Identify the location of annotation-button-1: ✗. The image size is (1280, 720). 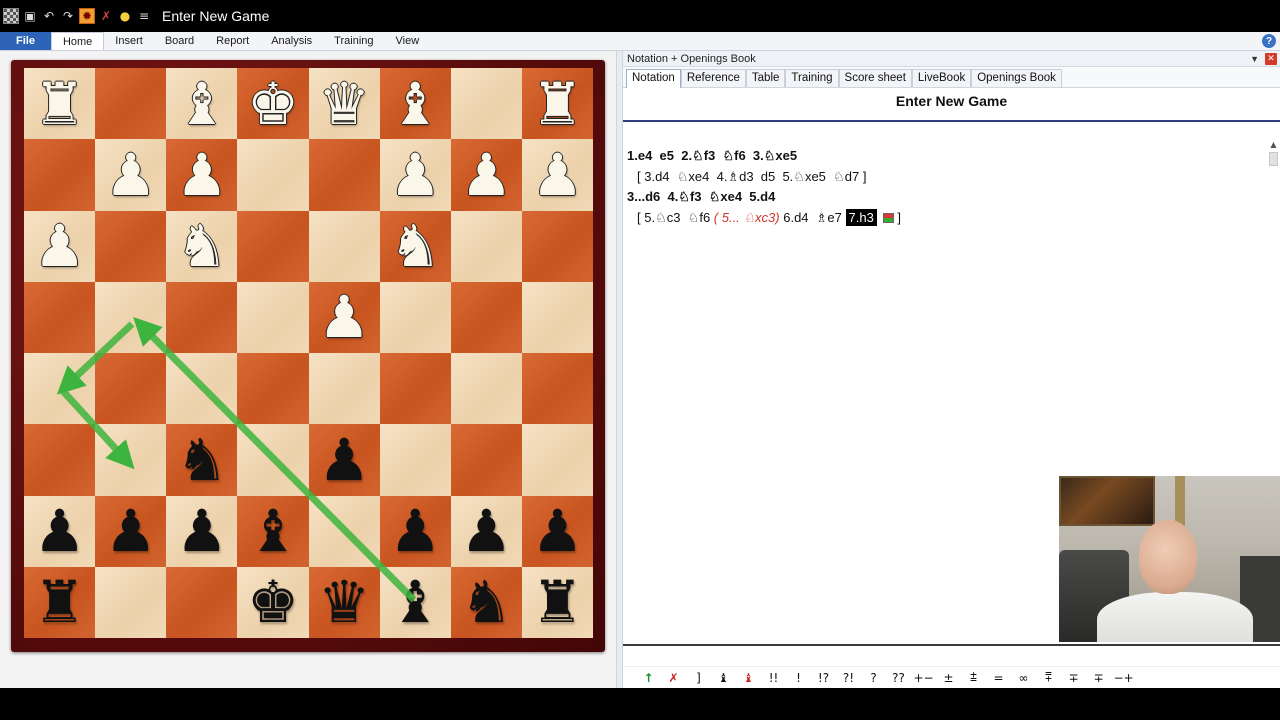
(673, 678).